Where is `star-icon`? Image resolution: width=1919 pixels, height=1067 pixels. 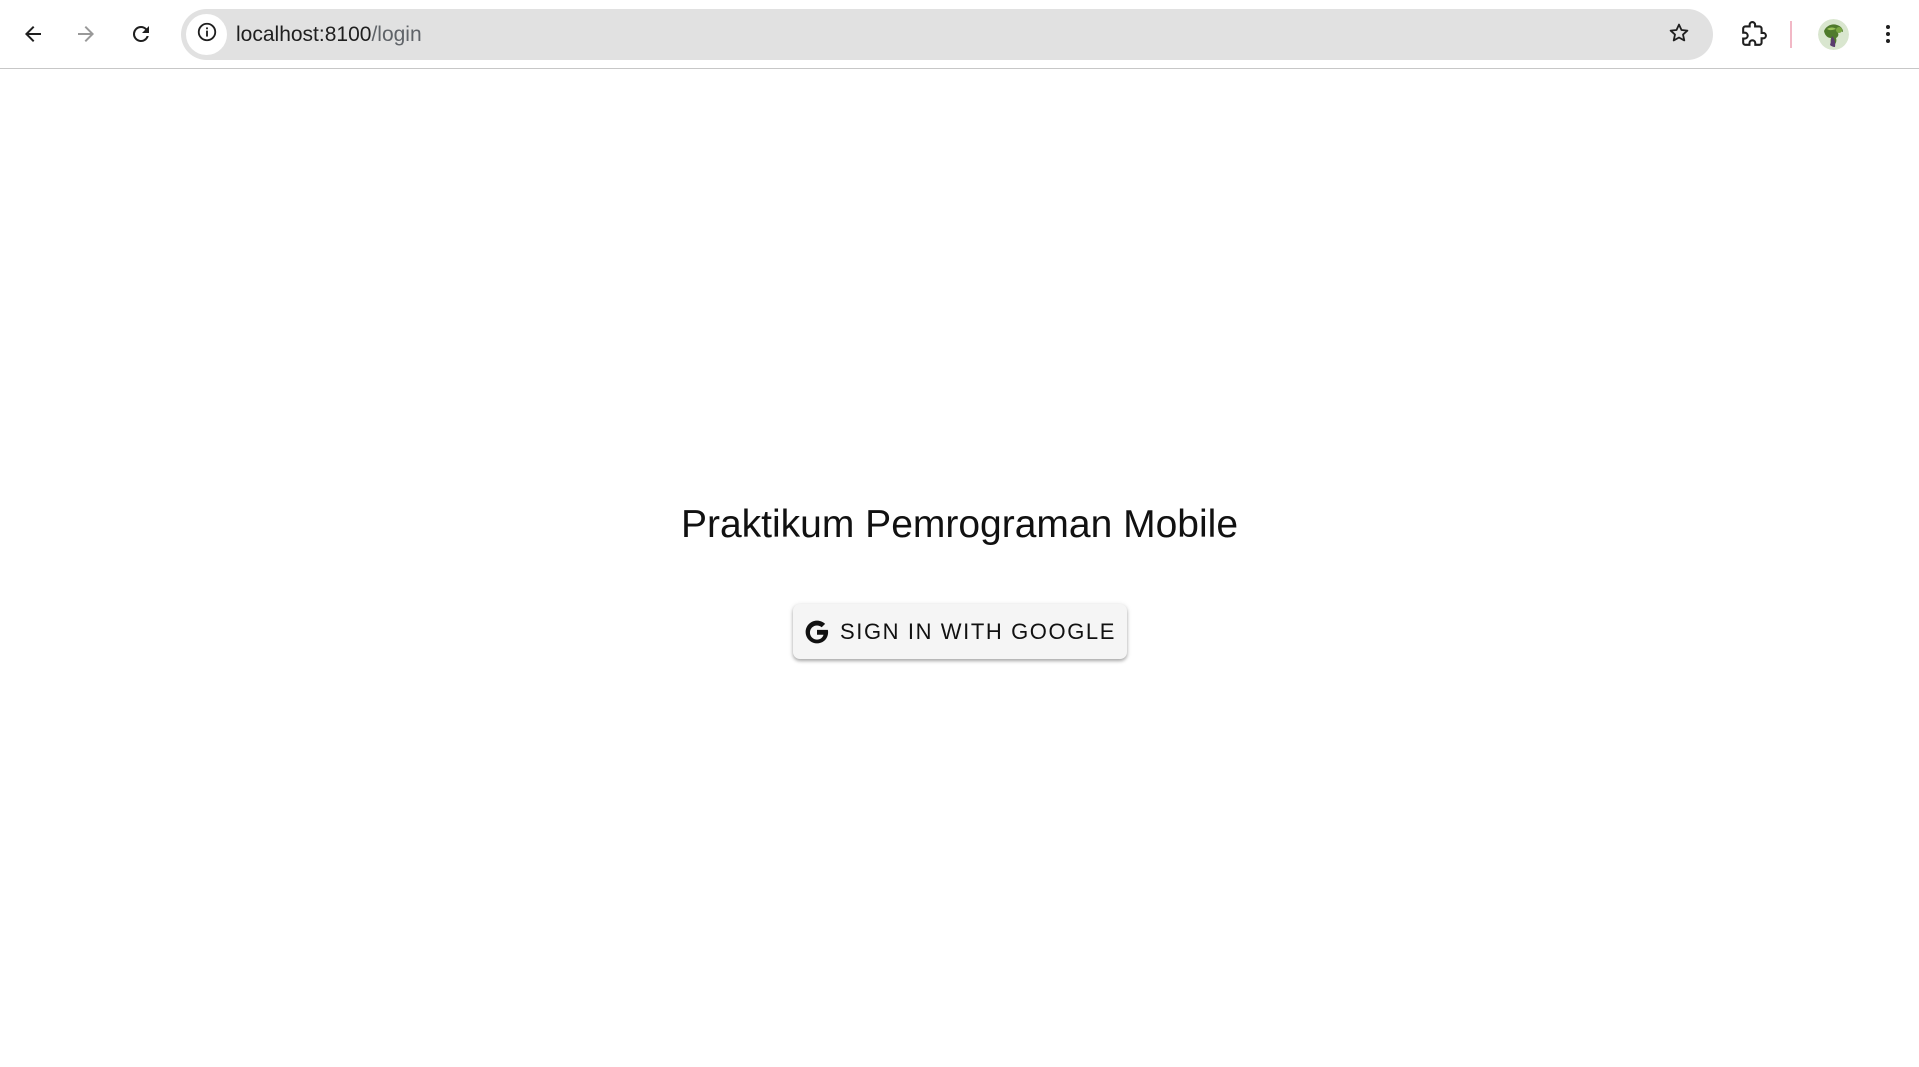
star-icon is located at coordinates (1679, 35).